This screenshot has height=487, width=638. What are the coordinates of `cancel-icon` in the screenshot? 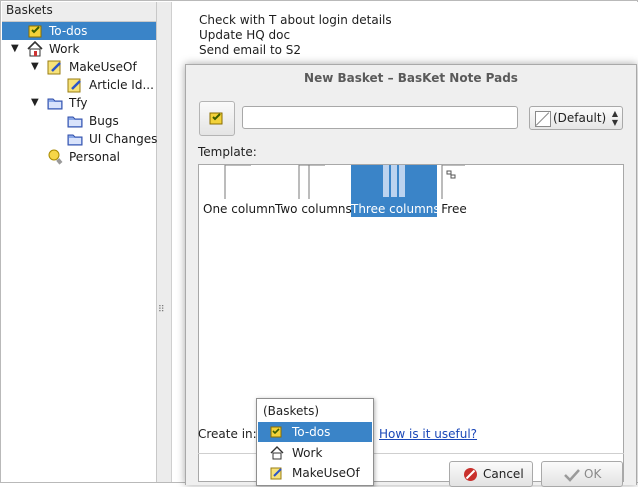 It's located at (470, 474).